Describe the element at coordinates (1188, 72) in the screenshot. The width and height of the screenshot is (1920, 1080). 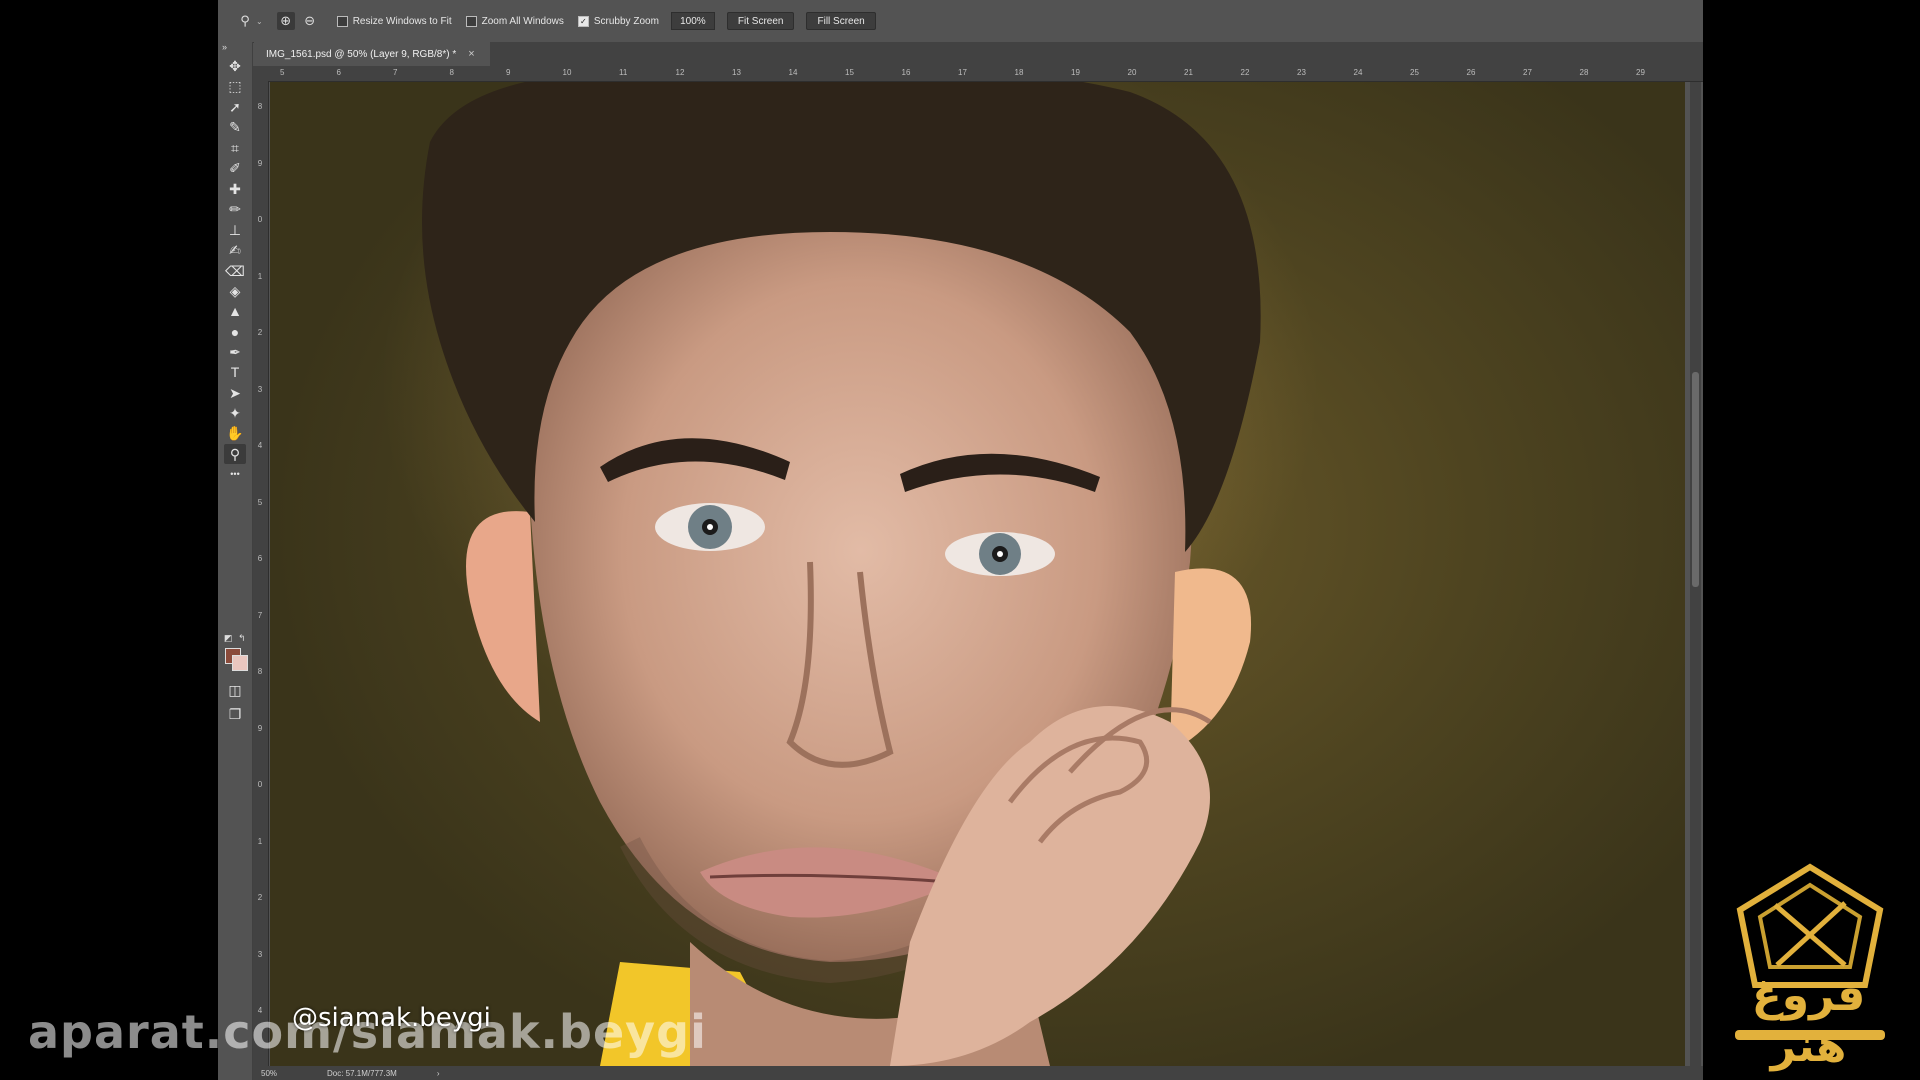
I see `ruler-tick-label: 21` at that location.